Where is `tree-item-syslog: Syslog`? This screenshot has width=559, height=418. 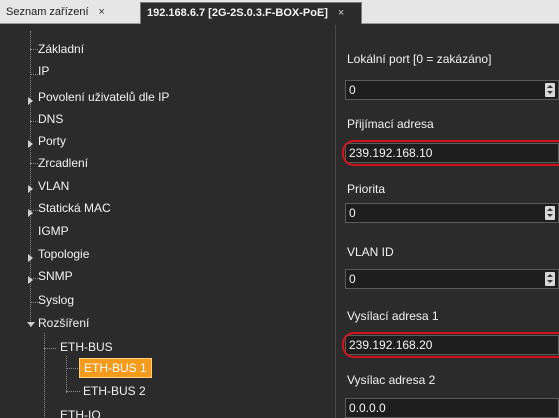
tree-item-syslog: Syslog is located at coordinates (56, 300).